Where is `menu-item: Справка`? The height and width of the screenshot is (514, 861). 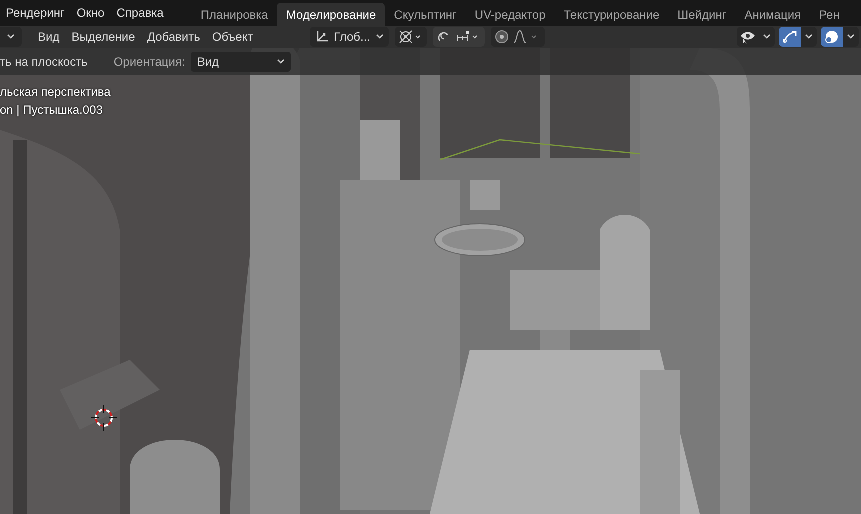 menu-item: Справка is located at coordinates (140, 13).